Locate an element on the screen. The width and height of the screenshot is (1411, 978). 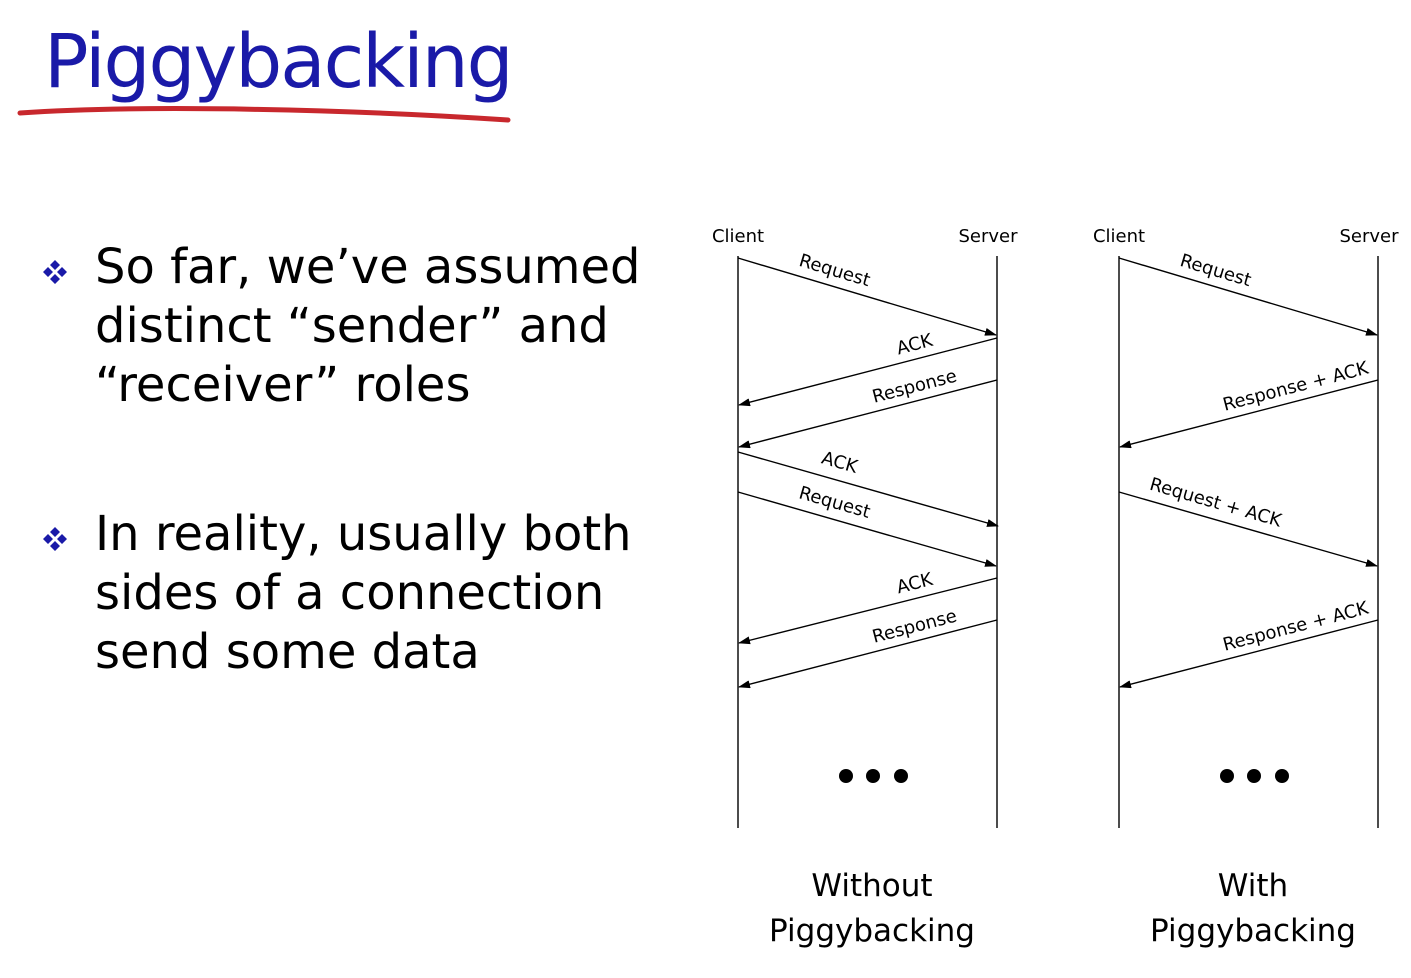
diagram-caption: With is located at coordinates (1253, 886).